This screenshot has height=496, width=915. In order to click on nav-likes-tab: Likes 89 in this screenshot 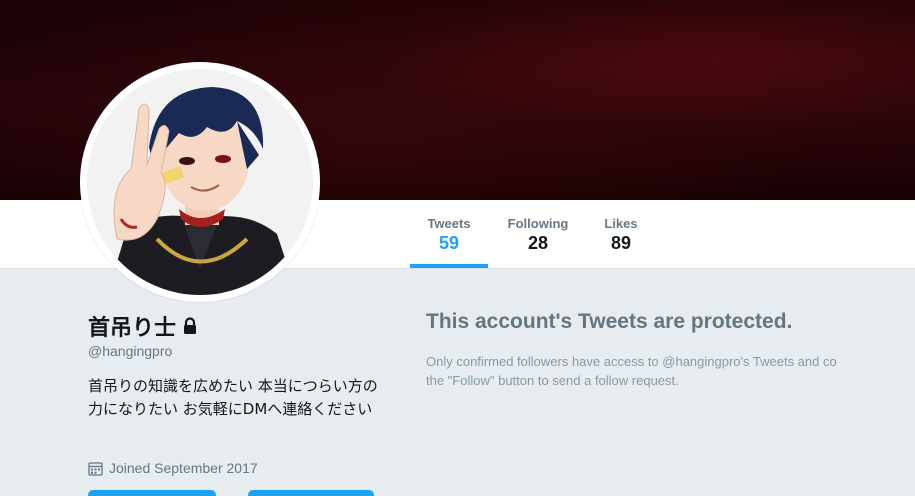, I will do `click(621, 234)`.